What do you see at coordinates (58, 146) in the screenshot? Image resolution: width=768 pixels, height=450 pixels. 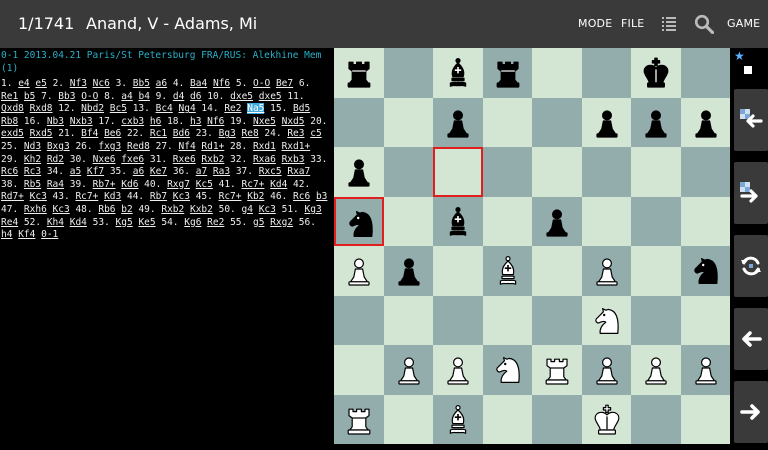 I see `move: Bxg3` at bounding box center [58, 146].